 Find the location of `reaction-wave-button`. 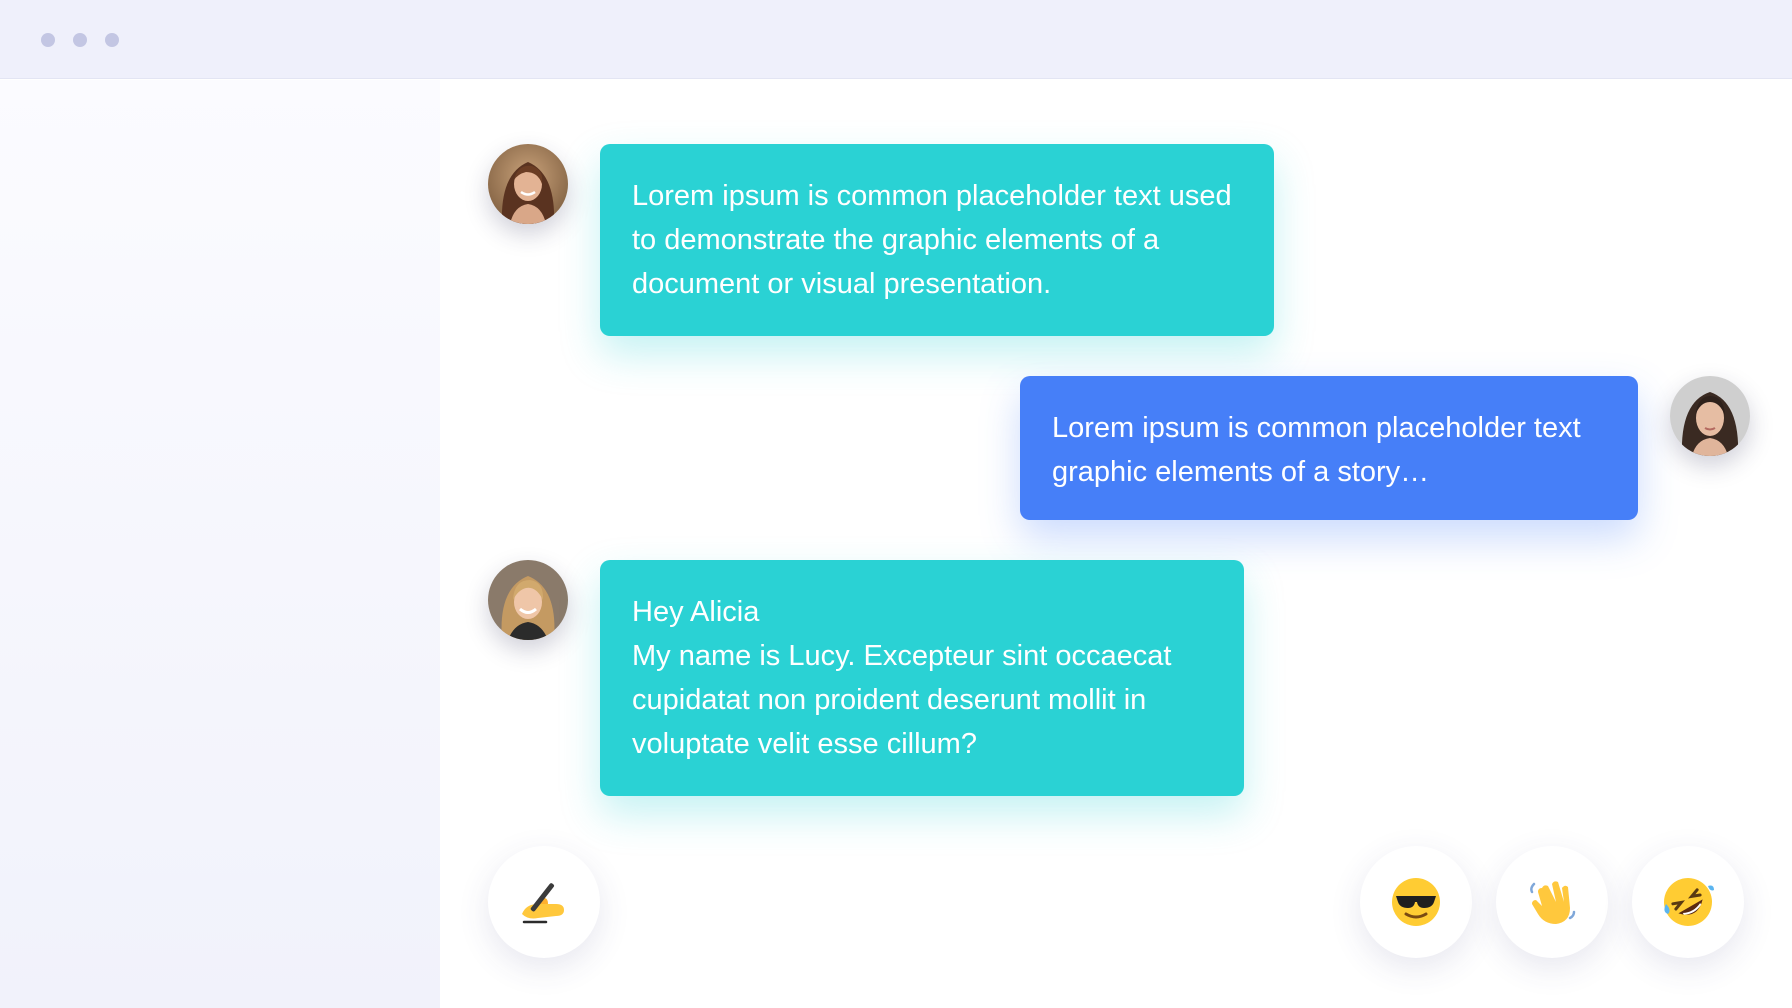

reaction-wave-button is located at coordinates (1552, 902).